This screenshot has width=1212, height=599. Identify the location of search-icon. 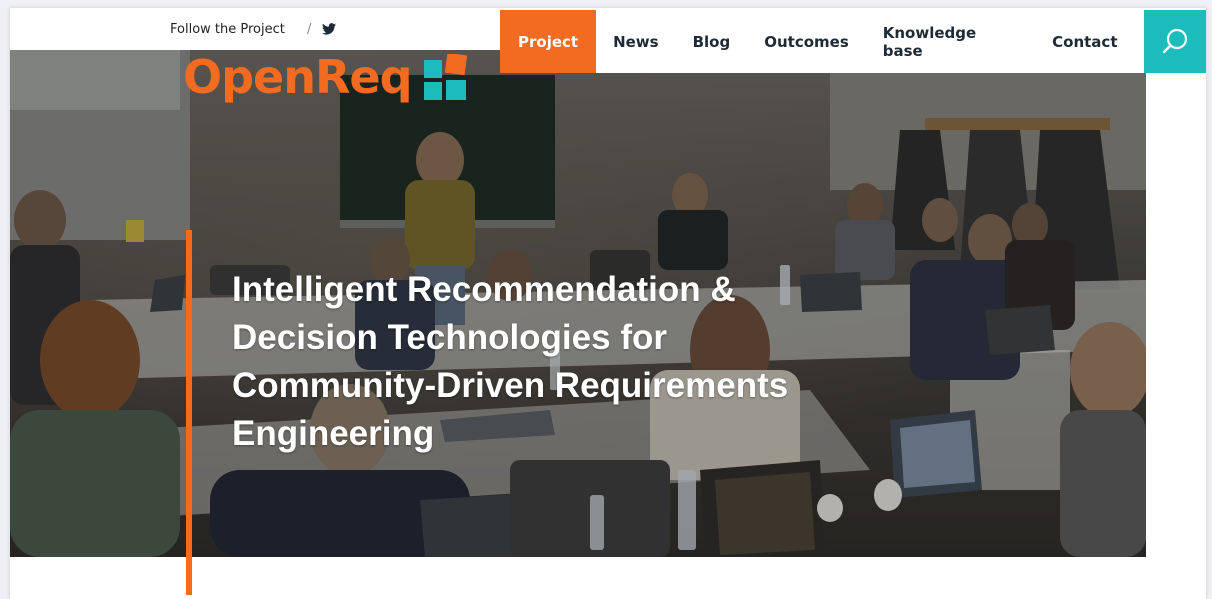
(1174, 40).